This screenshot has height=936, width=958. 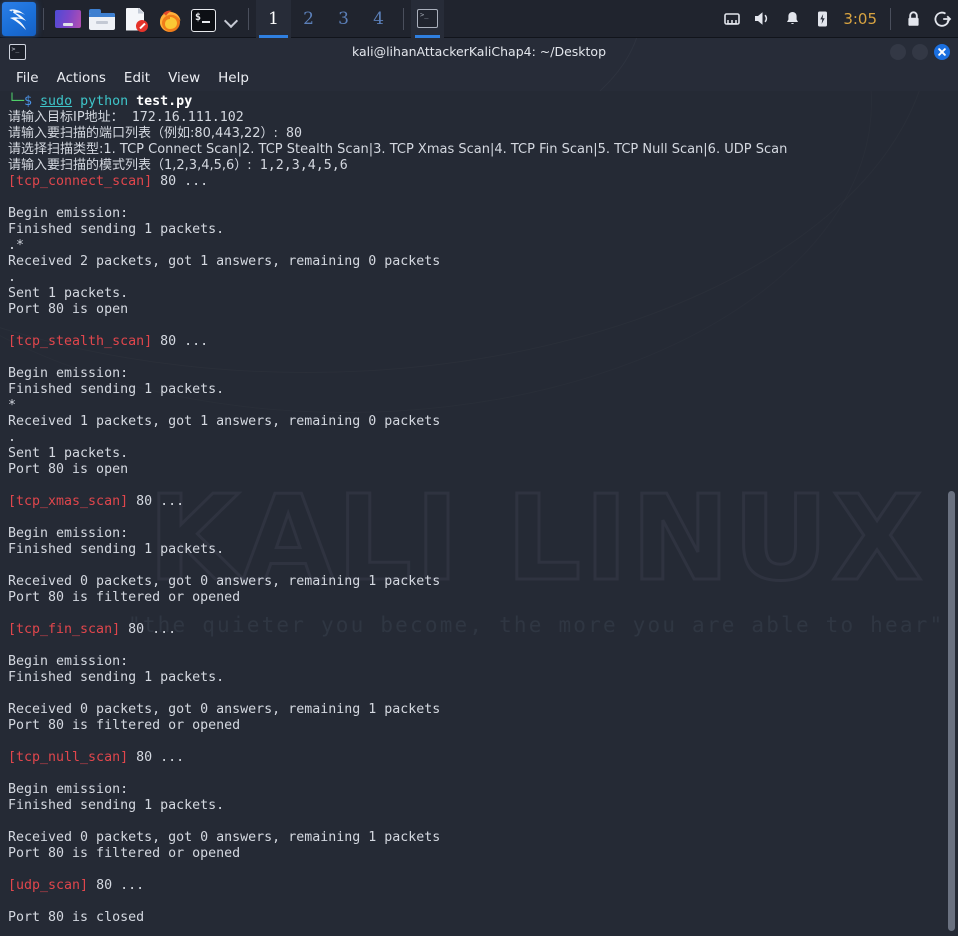 What do you see at coordinates (102, 19) in the screenshot?
I see `file-manager-icon` at bounding box center [102, 19].